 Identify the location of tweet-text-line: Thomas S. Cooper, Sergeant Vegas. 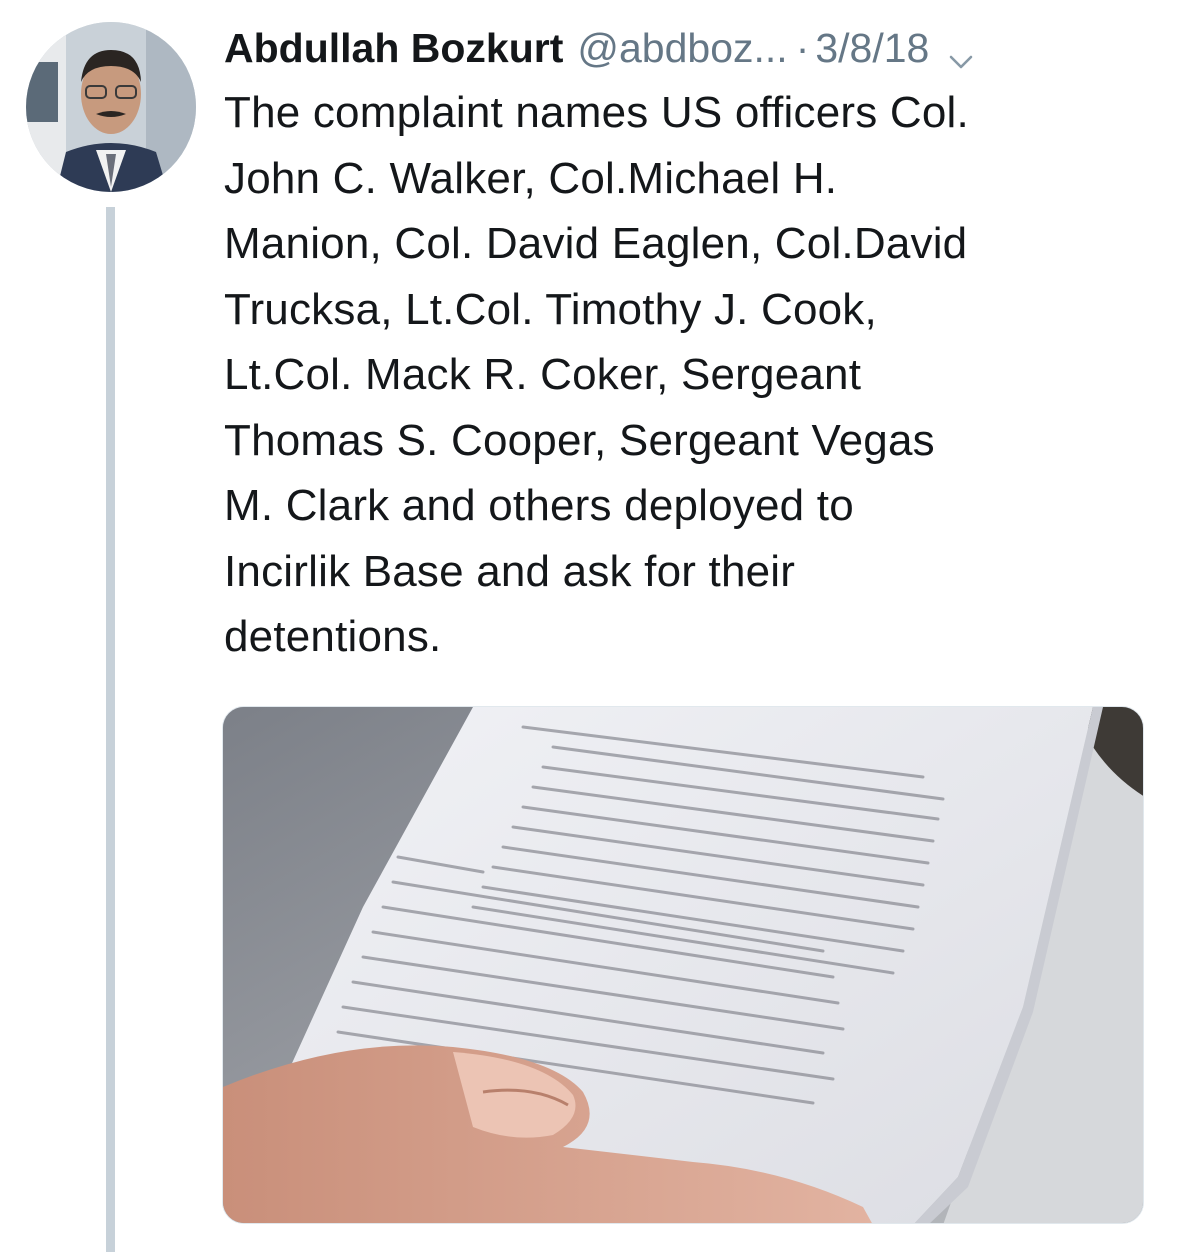
(579, 440).